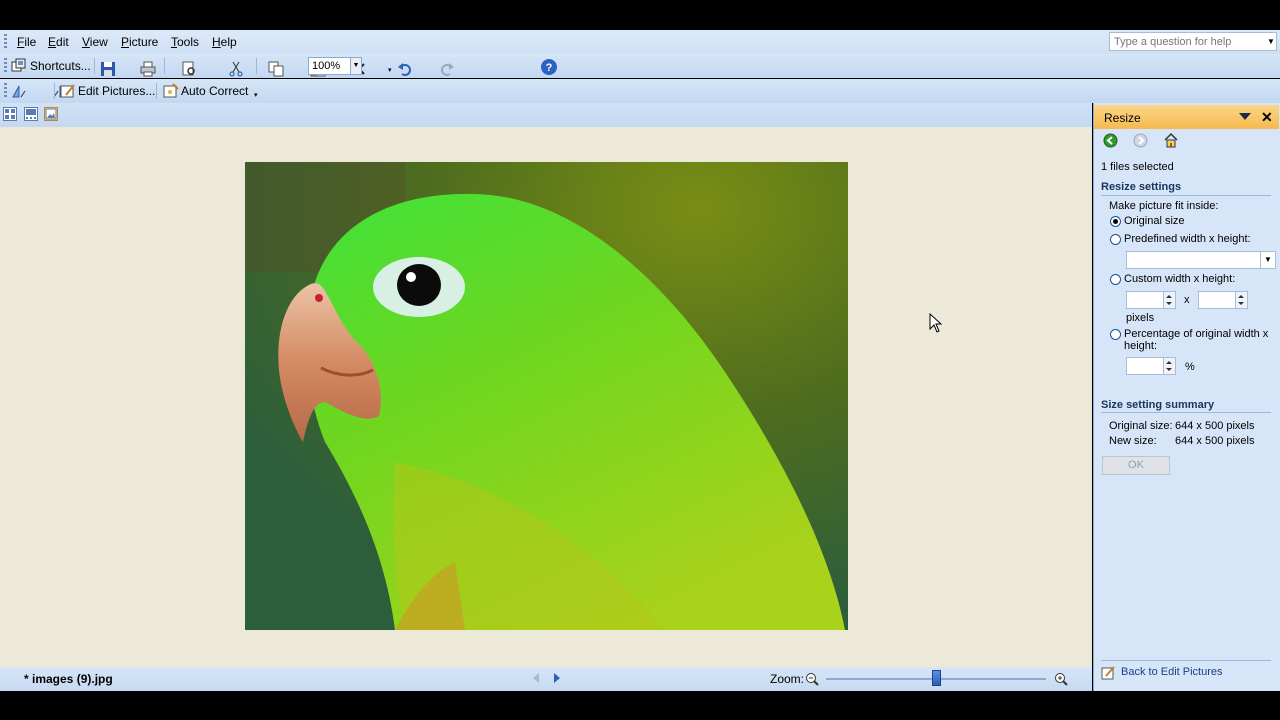 This screenshot has width=1280, height=720. I want to click on forward-arrow-icon, so click(1140, 140).